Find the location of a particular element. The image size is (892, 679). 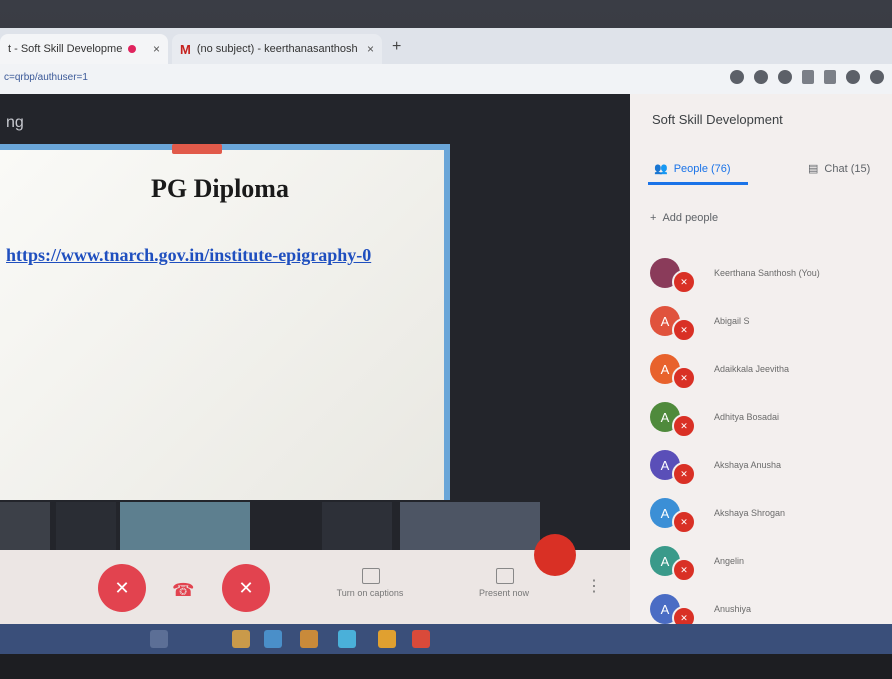

tab-people-label: People (76) is located at coordinates (702, 168).